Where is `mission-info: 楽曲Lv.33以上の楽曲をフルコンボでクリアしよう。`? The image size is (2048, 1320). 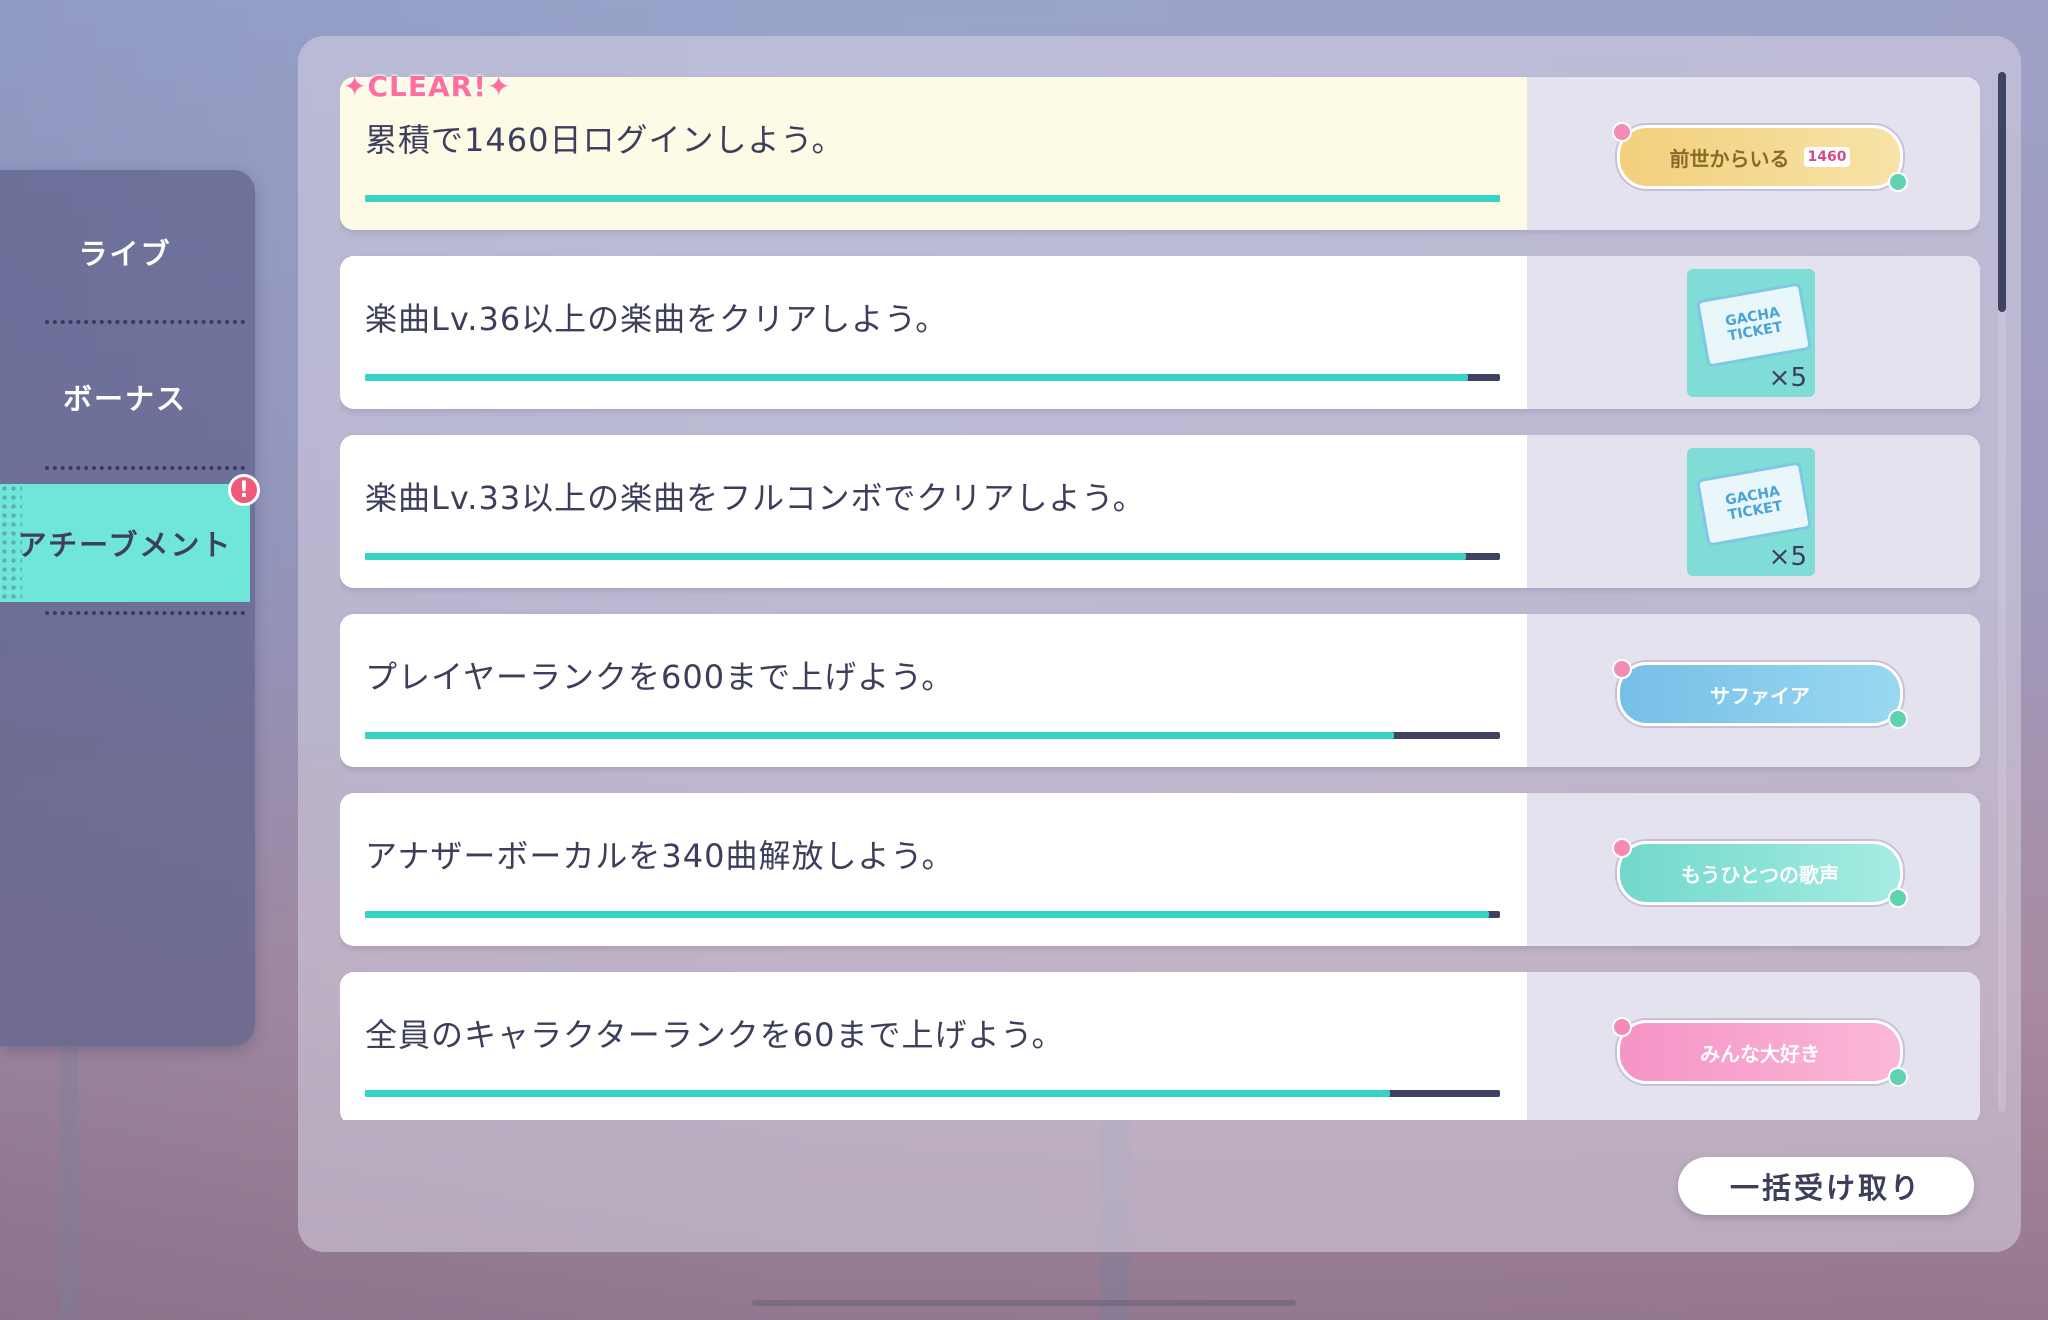 mission-info: 楽曲Lv.33以上の楽曲をフルコンボでクリアしよう。 is located at coordinates (933, 511).